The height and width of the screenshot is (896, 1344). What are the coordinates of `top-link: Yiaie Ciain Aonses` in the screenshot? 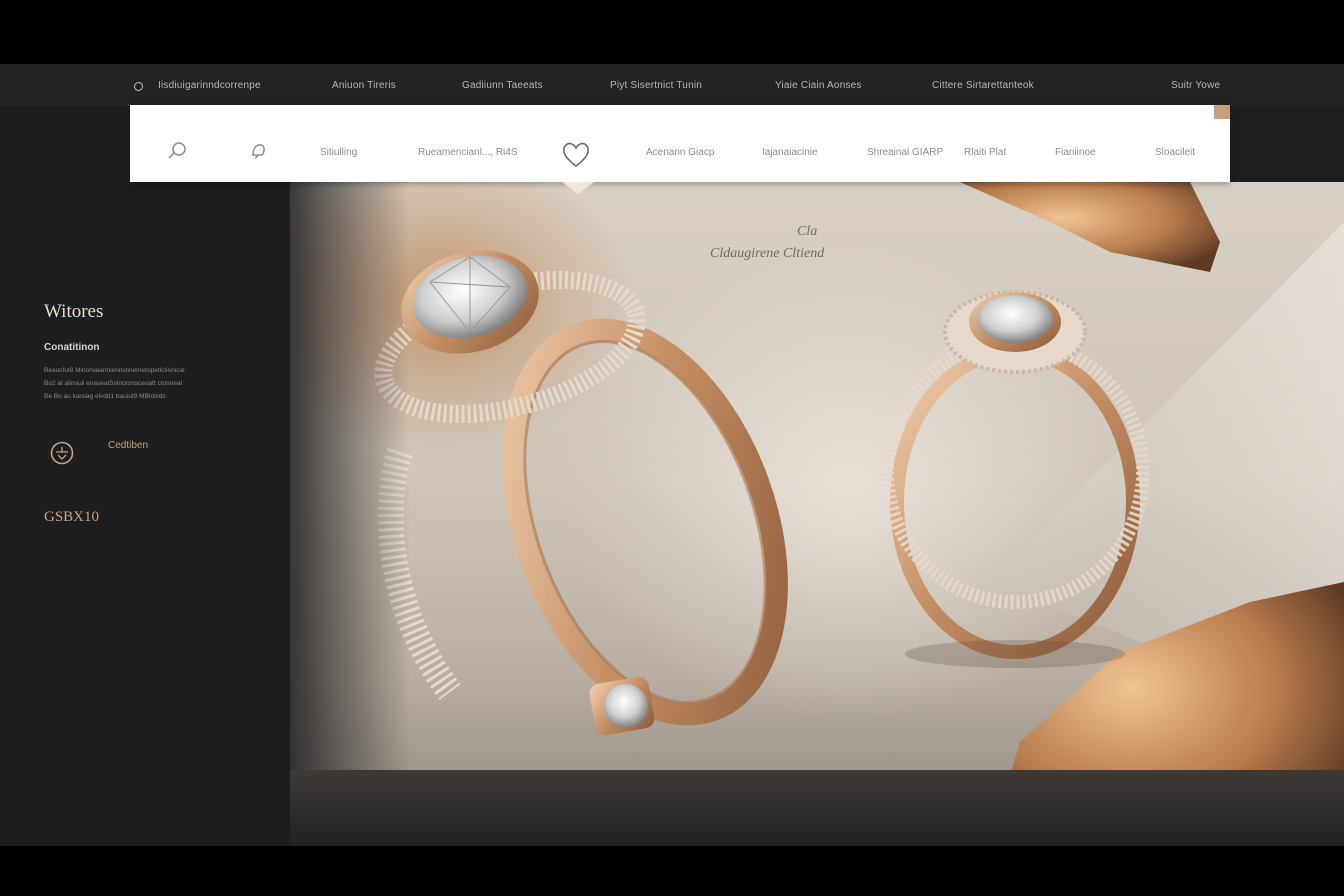 It's located at (818, 85).